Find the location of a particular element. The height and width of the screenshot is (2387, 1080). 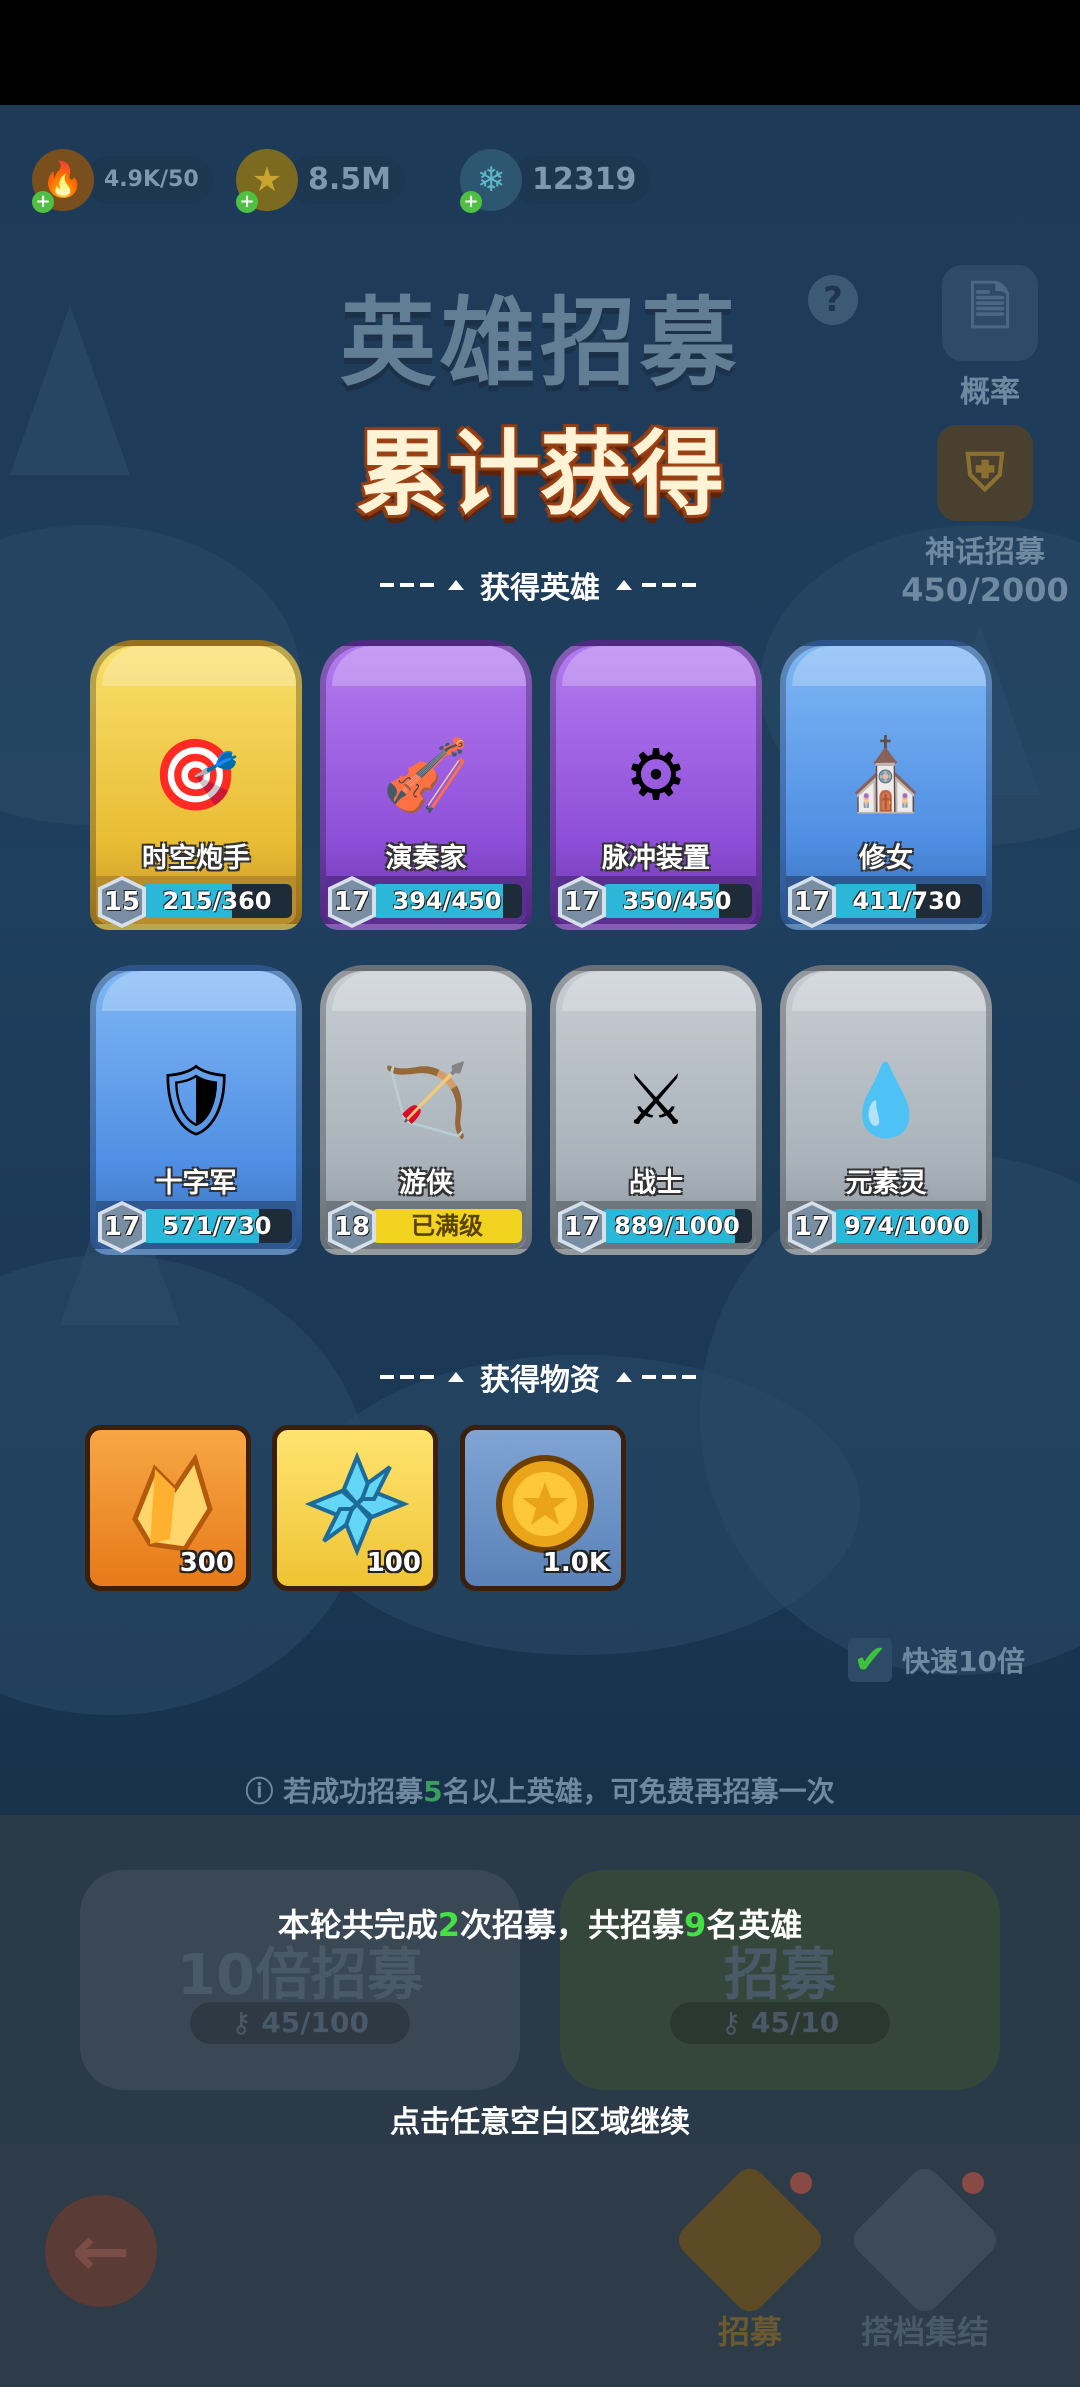

hero-card: 🏹 游侠 已满级 18 is located at coordinates (426, 1115).